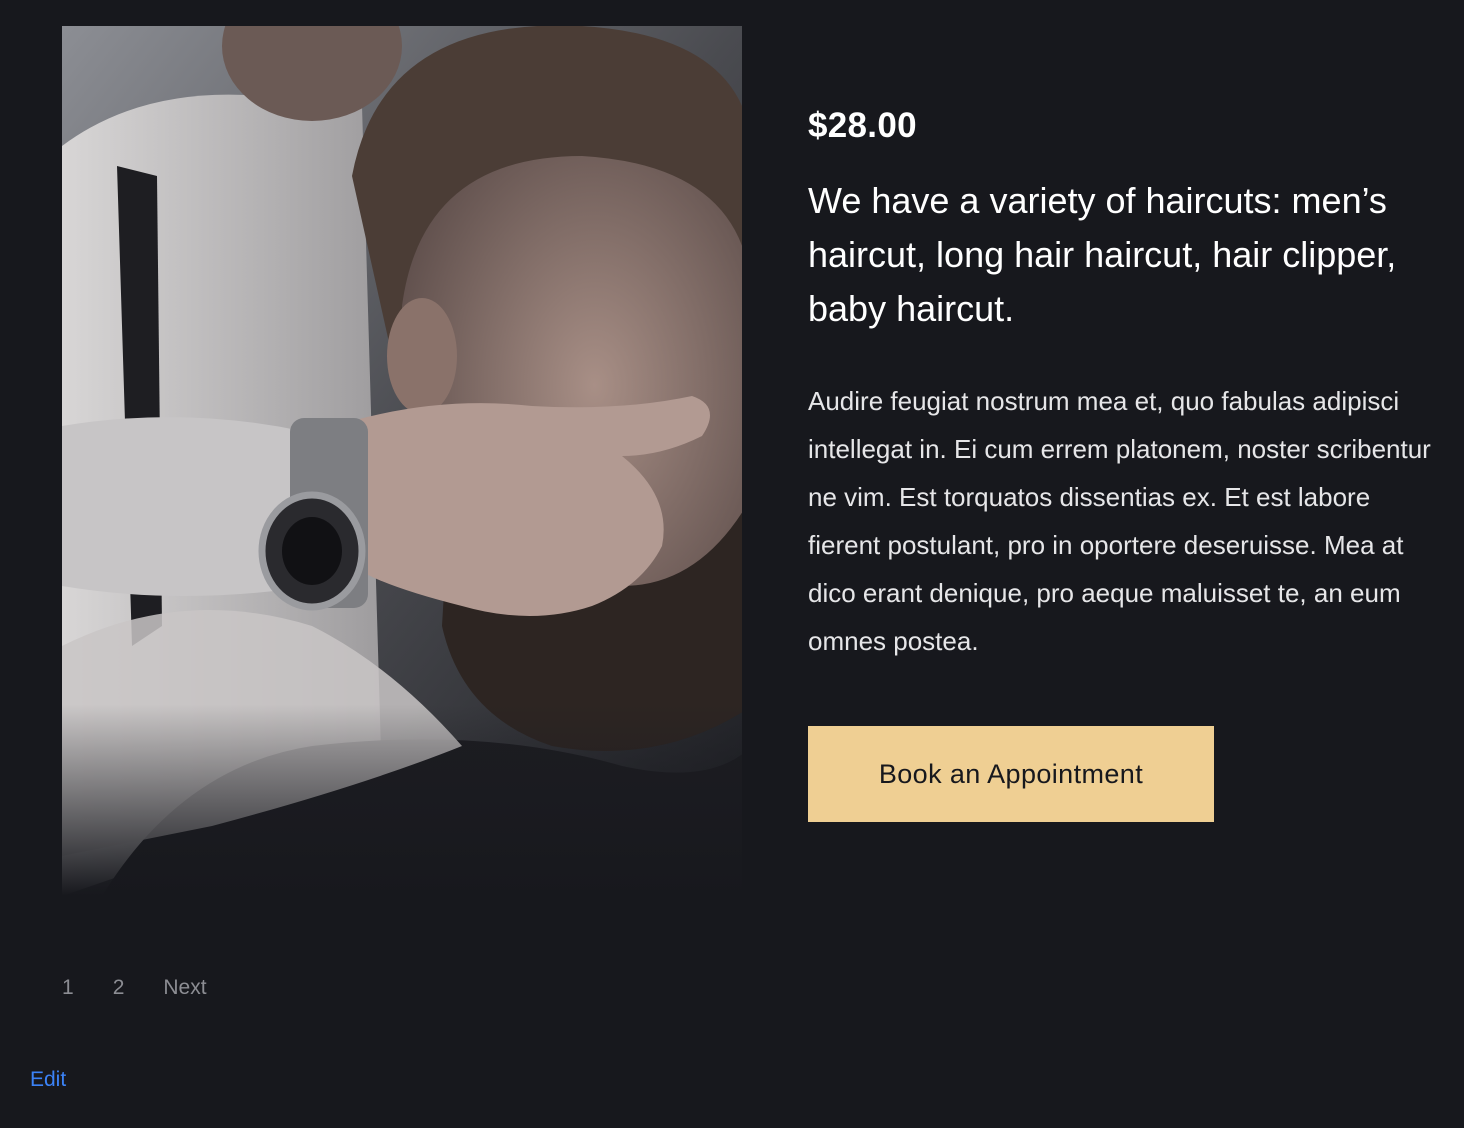 Image resolution: width=1464 pixels, height=1128 pixels. What do you see at coordinates (184, 988) in the screenshot?
I see `next-page-link: Next` at bounding box center [184, 988].